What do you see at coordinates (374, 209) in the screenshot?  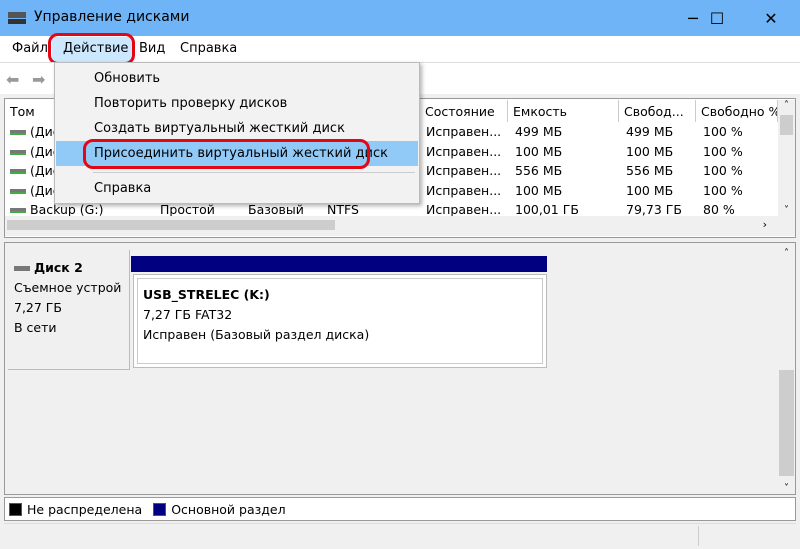 I see `table-cell: NTFS` at bounding box center [374, 209].